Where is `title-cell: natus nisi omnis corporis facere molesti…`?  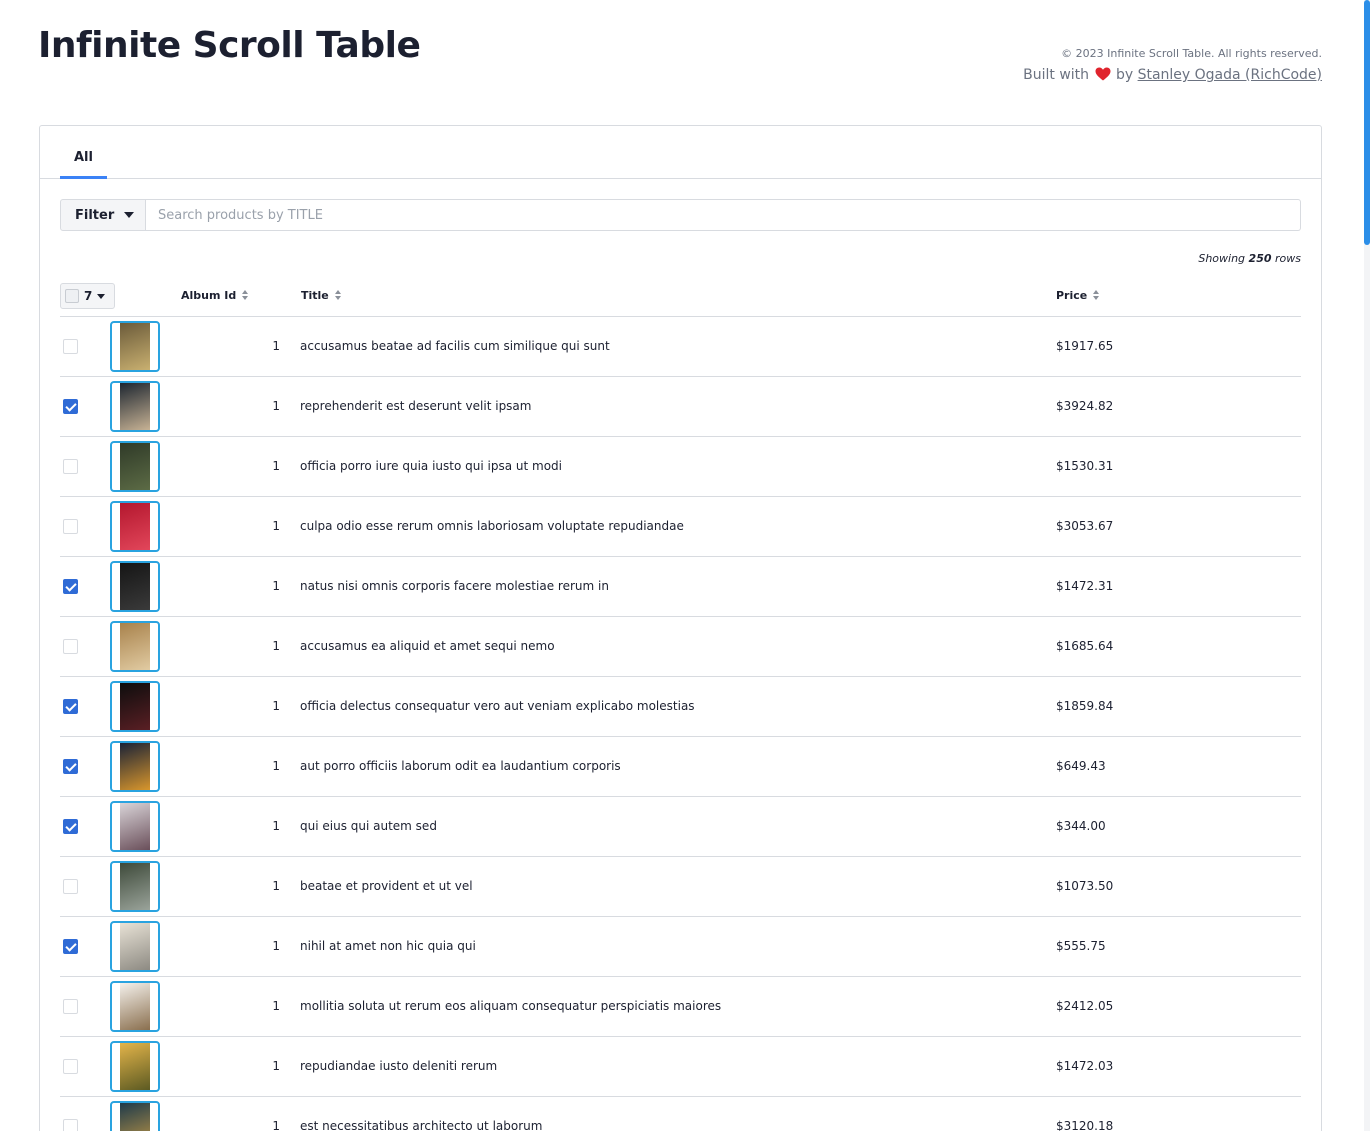 title-cell: natus nisi omnis corporis facere molesti… is located at coordinates (454, 586).